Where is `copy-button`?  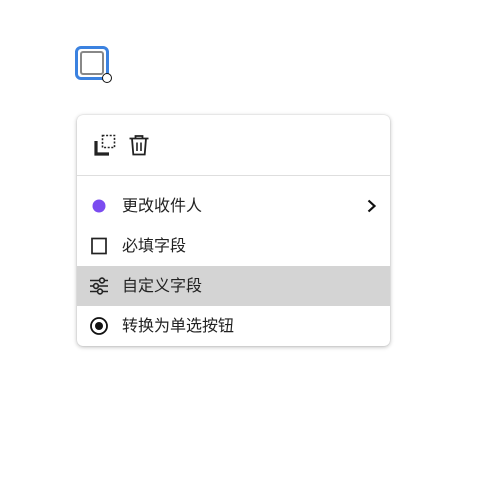
copy-button is located at coordinates (105, 145).